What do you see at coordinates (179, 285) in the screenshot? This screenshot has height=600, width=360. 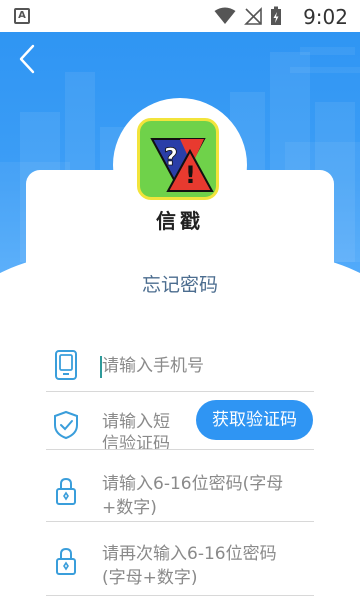 I see `page-title: 忘记密码` at bounding box center [179, 285].